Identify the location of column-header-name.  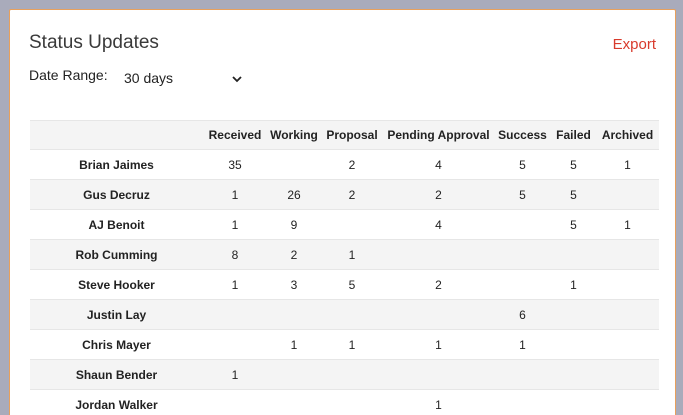
(116, 135).